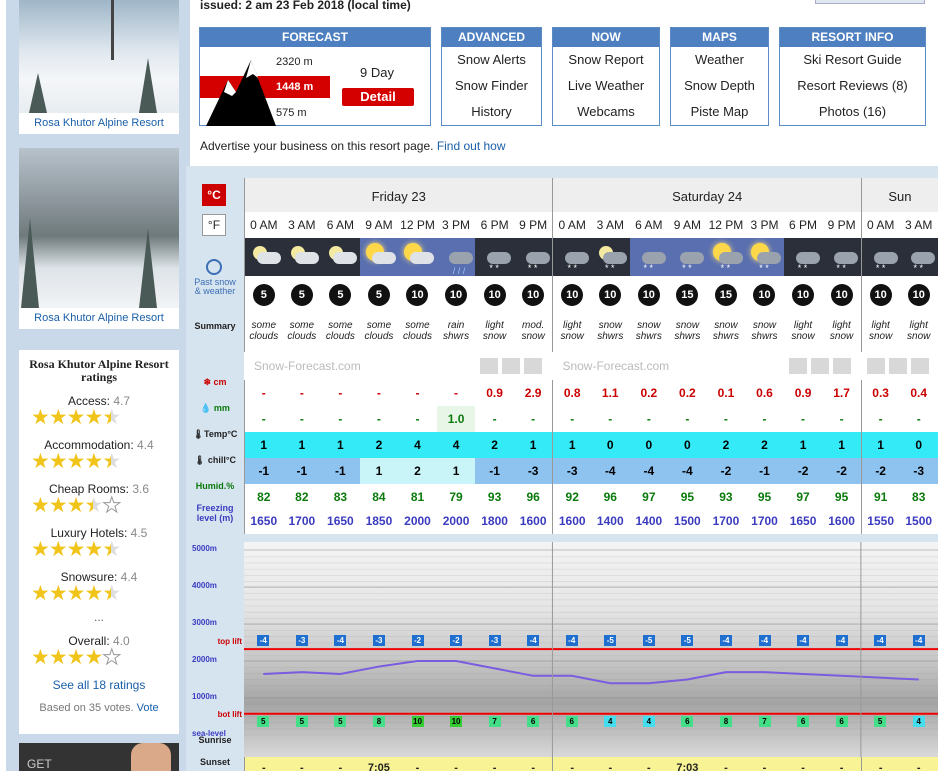  What do you see at coordinates (99, 757) in the screenshot?
I see `bottom-advert: GET` at bounding box center [99, 757].